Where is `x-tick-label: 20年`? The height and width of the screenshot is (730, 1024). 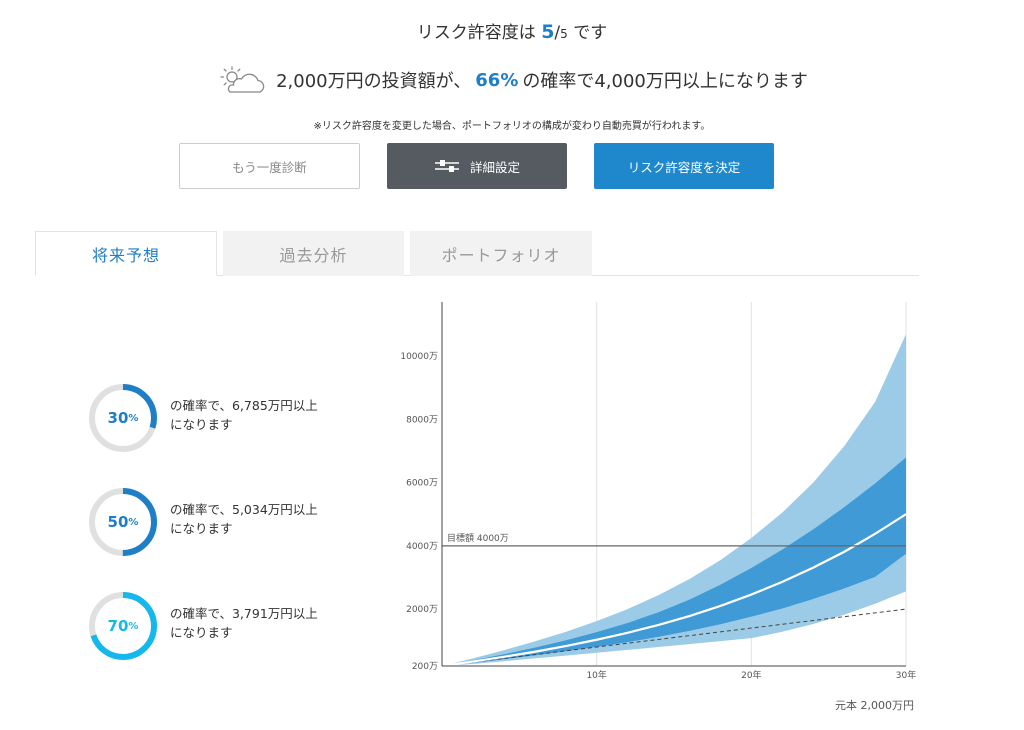 x-tick-label: 20年 is located at coordinates (751, 675).